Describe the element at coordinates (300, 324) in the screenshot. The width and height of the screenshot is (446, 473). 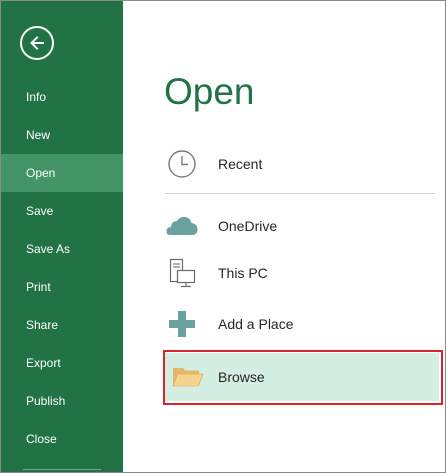
I see `location-add-a-place: Add a Place` at that location.